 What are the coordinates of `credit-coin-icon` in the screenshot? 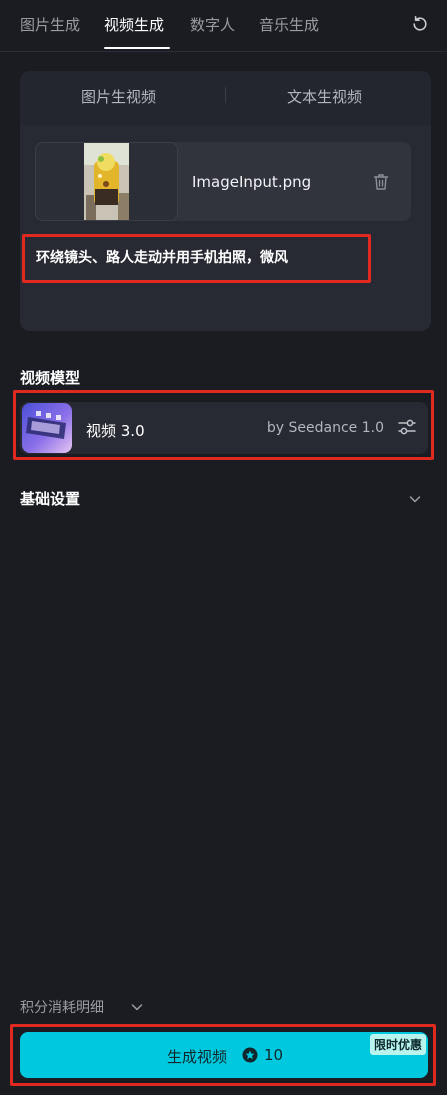 It's located at (250, 1055).